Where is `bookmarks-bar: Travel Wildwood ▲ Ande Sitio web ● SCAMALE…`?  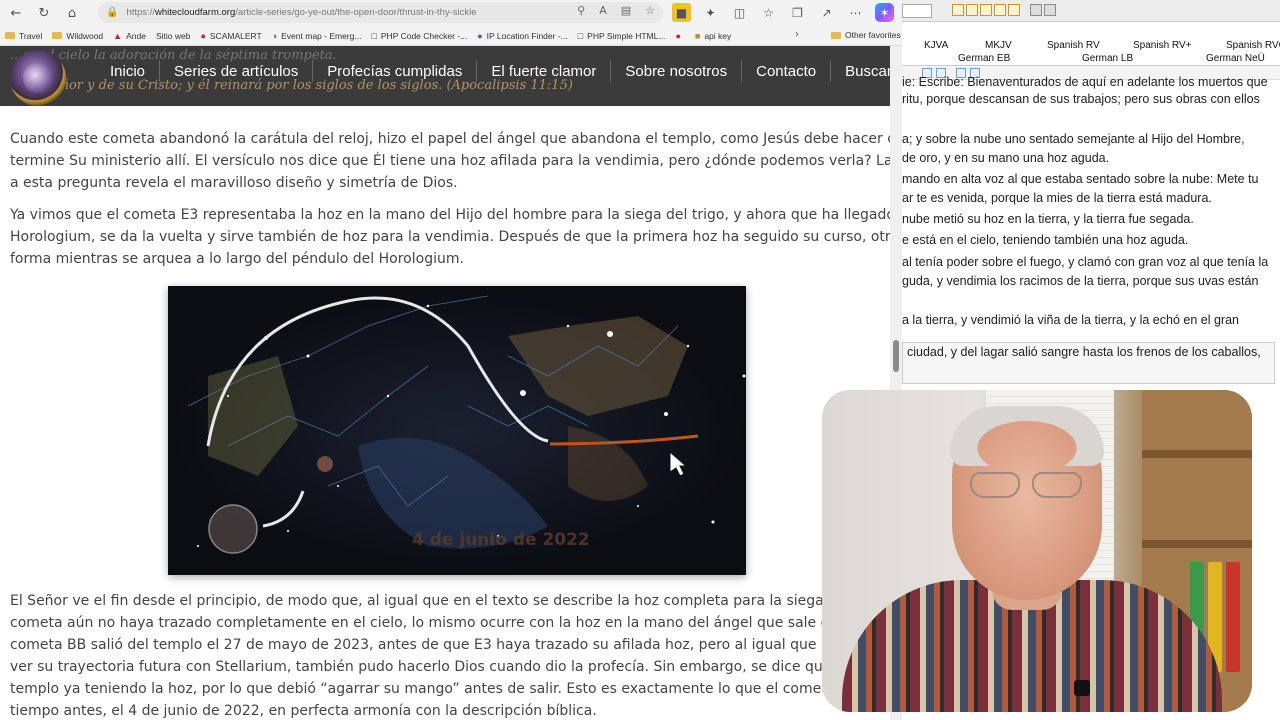 bookmarks-bar: Travel Wildwood ▲ Ande Sitio web ● SCAMALE… is located at coordinates (451, 36).